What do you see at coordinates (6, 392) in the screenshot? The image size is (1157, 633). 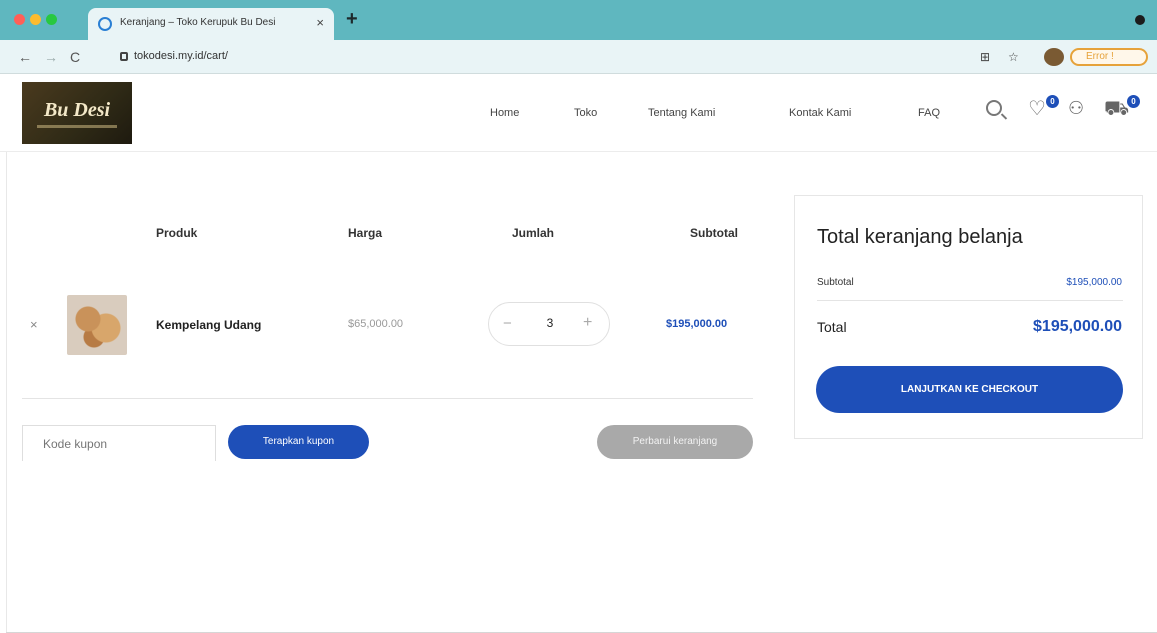 I see `content-left-edge` at bounding box center [6, 392].